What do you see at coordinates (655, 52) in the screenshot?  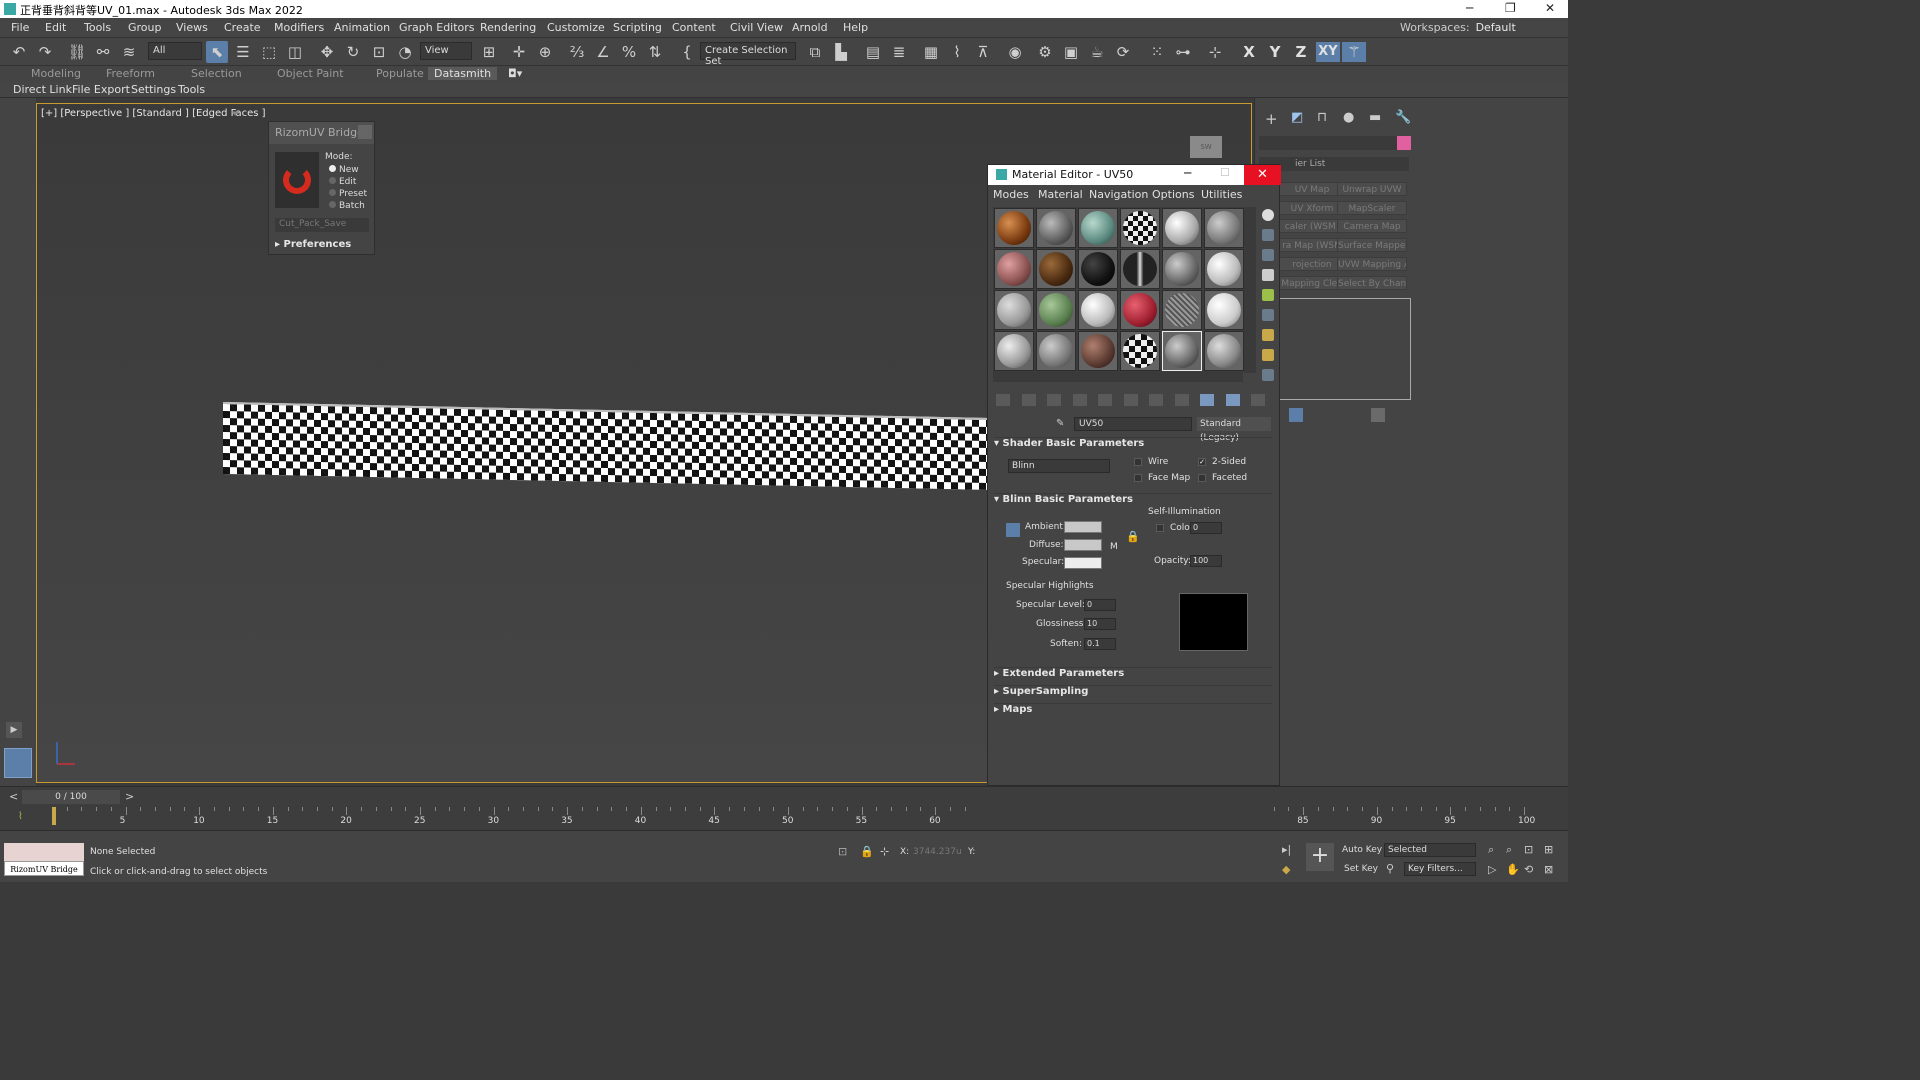 I see `spinner-snap-icon: ⇅` at bounding box center [655, 52].